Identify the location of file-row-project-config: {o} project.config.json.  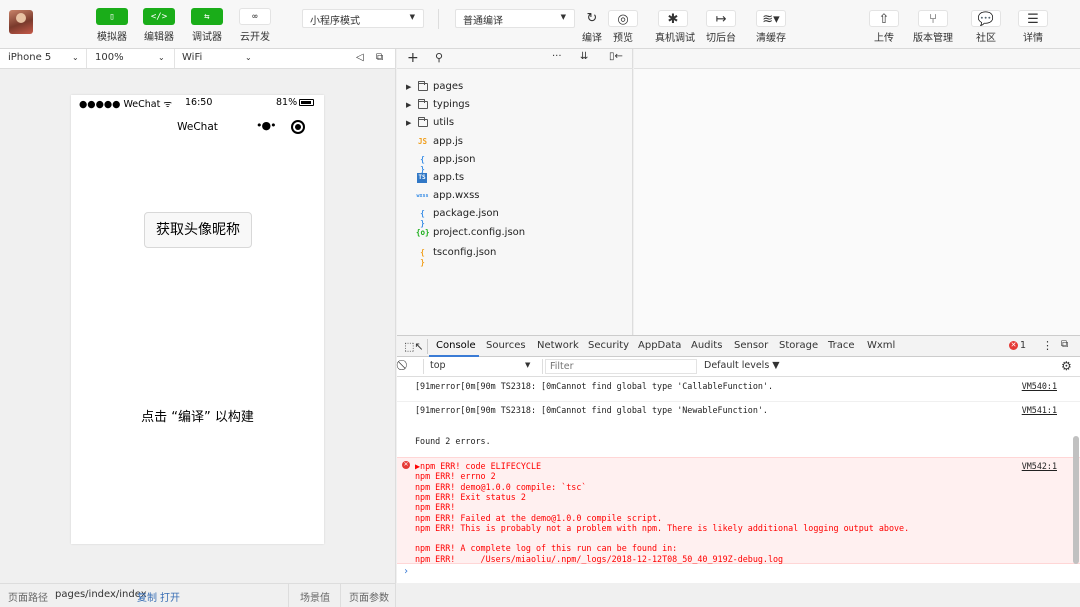
(515, 233).